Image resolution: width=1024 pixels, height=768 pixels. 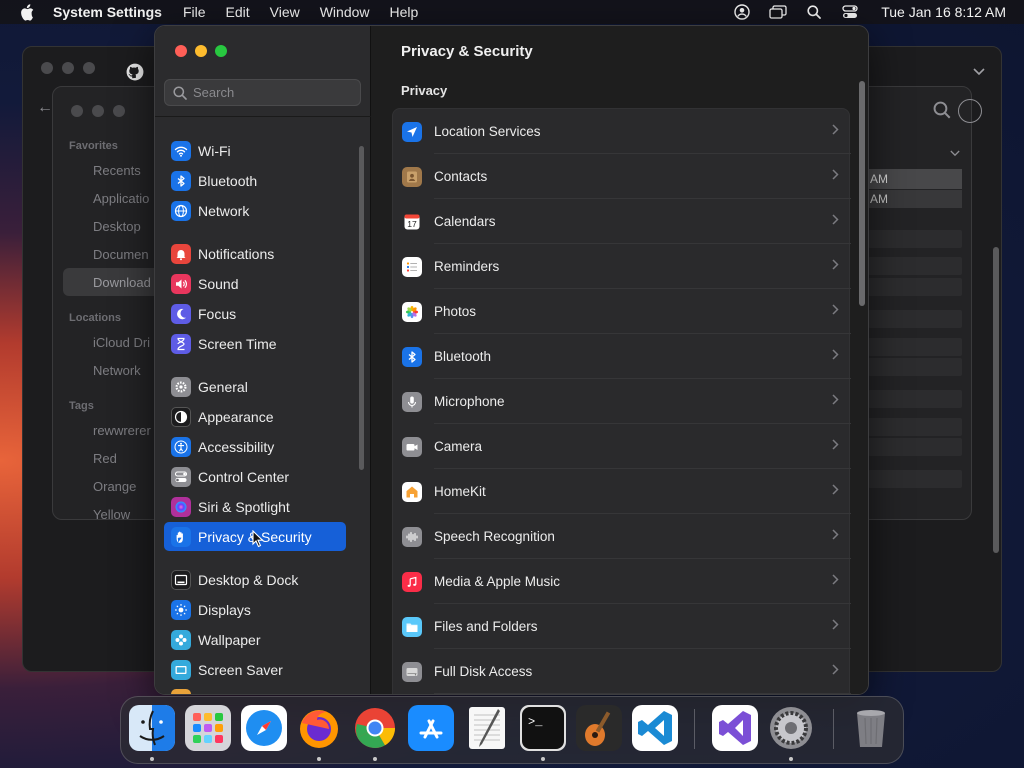 I want to click on dock: >_, so click(x=512, y=730).